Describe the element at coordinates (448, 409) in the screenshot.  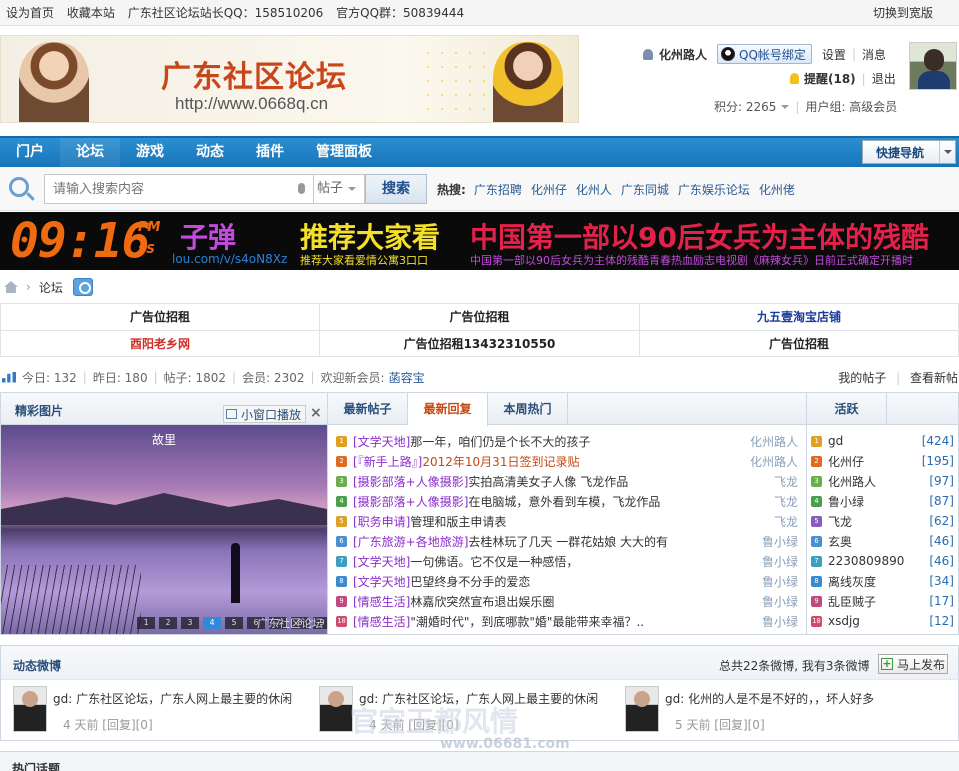
I see `tab-latest-replies: 最新回复` at that location.